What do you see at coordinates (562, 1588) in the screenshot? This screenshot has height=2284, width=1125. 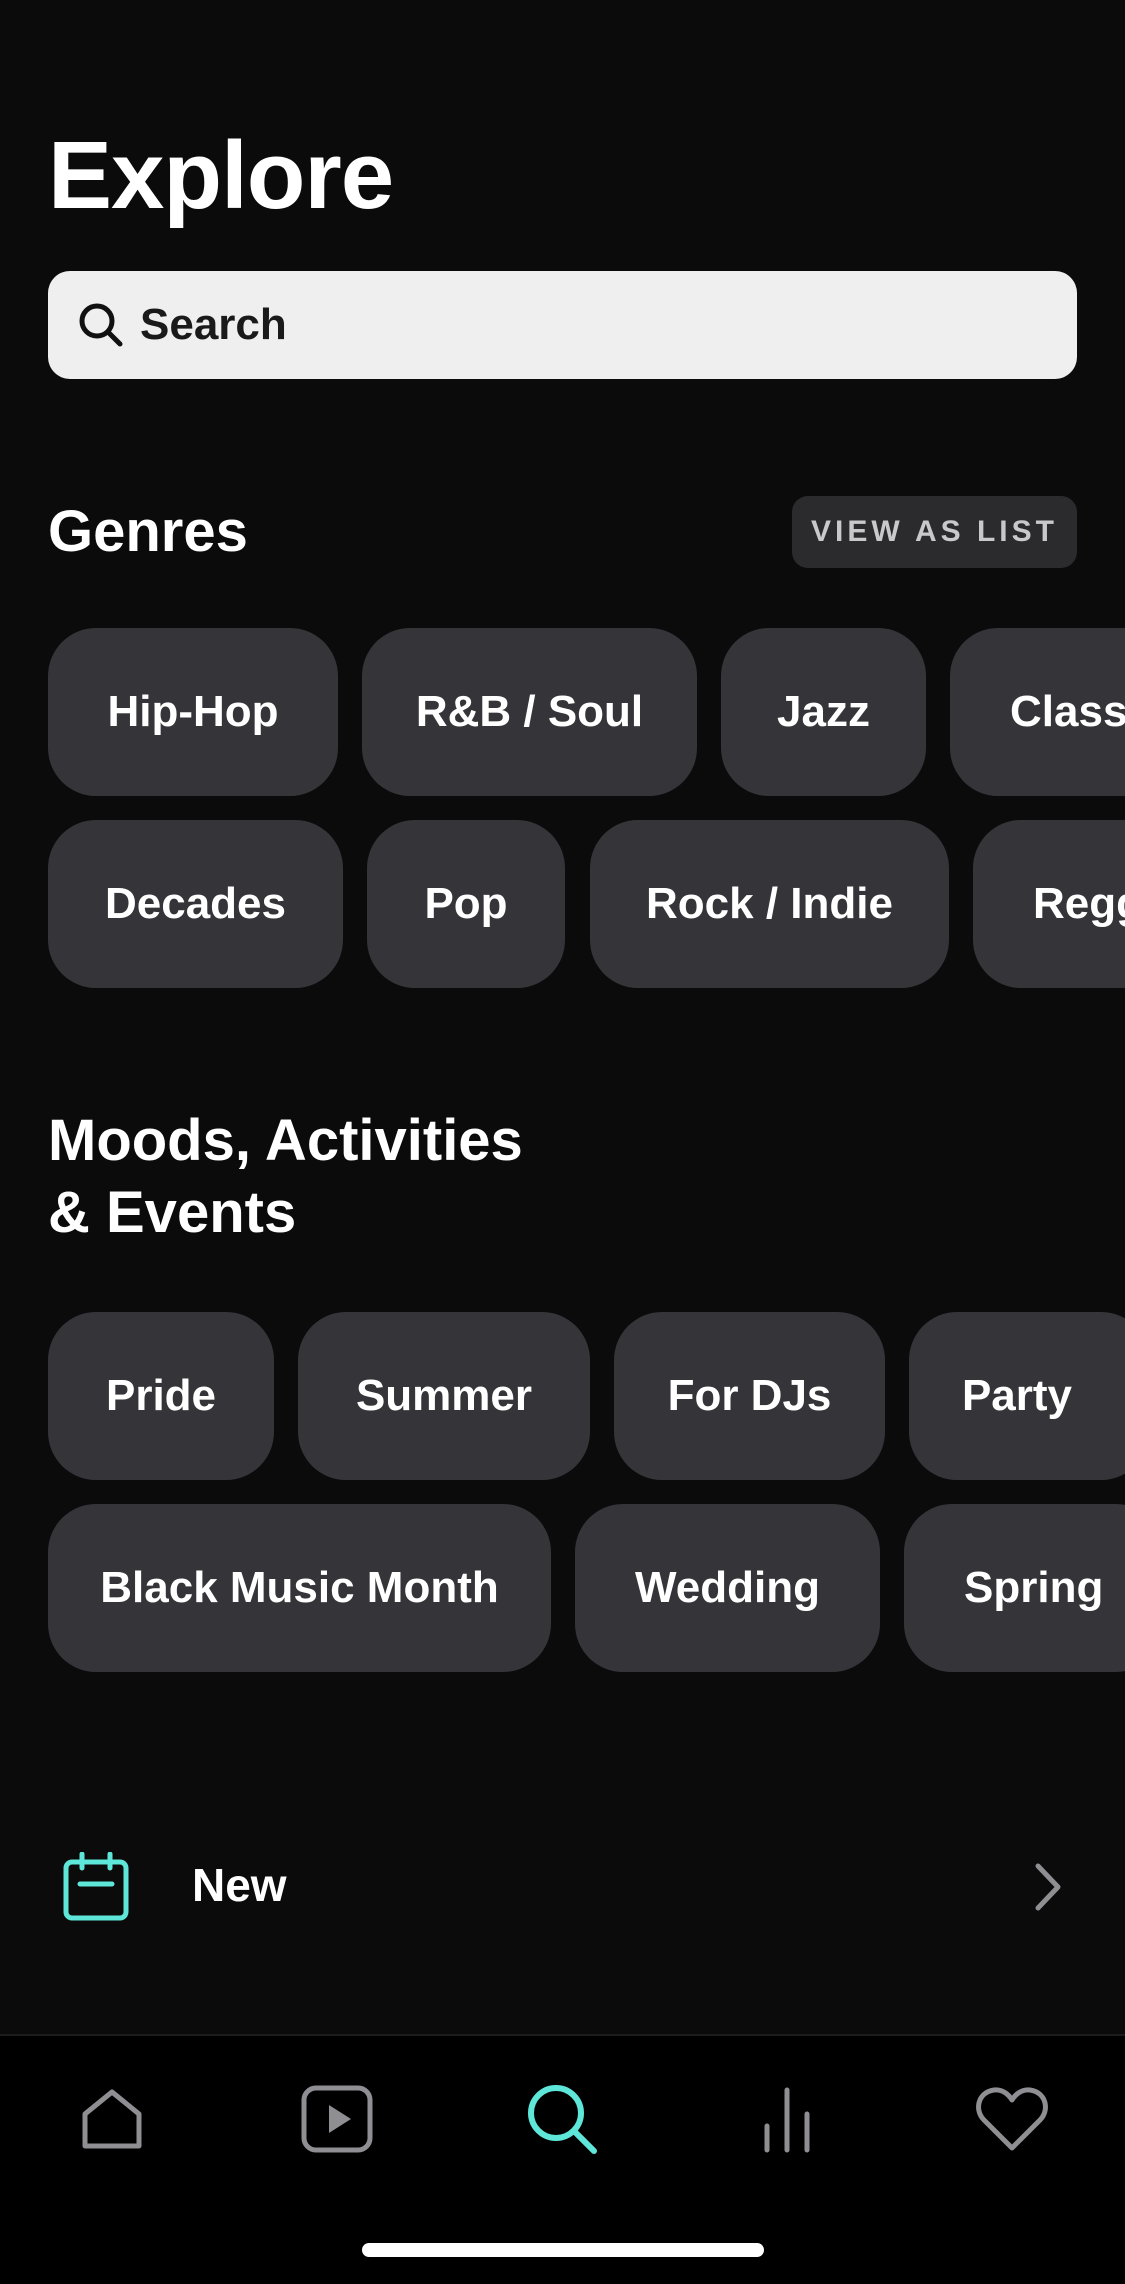 I see `moods-row-2: Black Music Month Wedding Spring` at bounding box center [562, 1588].